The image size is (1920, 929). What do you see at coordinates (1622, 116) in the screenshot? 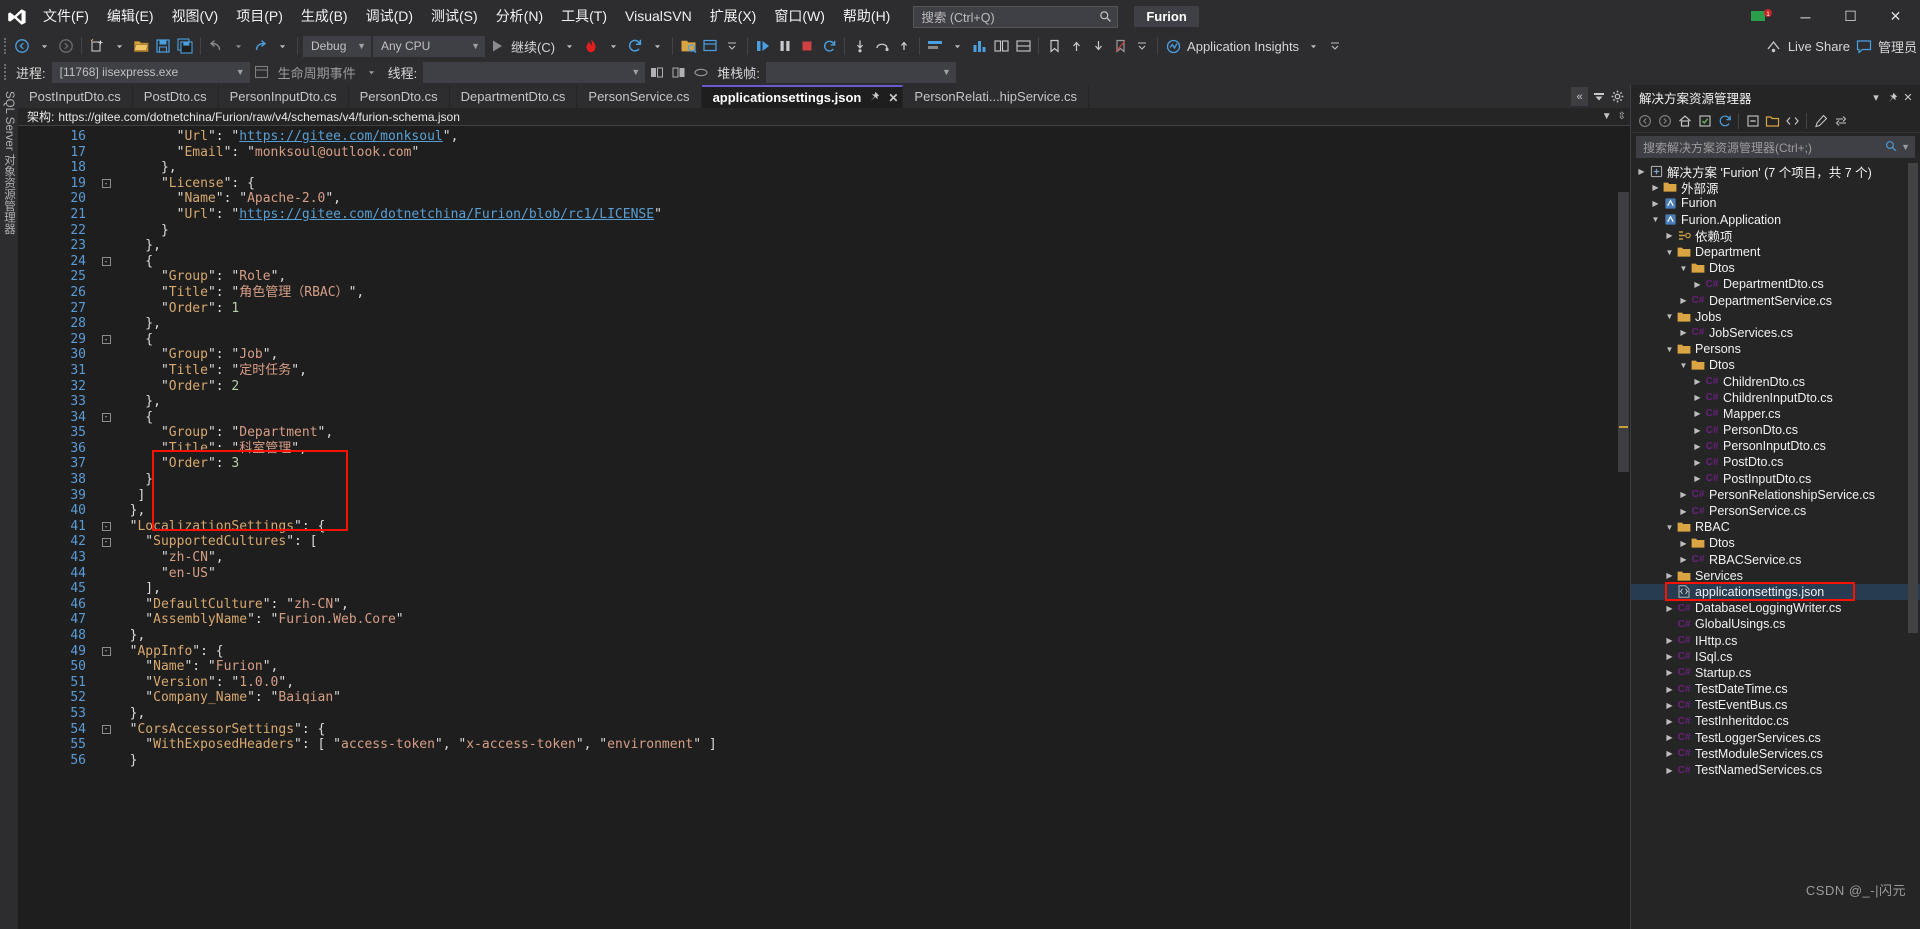
I see `split-editor-icon: ⇳` at bounding box center [1622, 116].